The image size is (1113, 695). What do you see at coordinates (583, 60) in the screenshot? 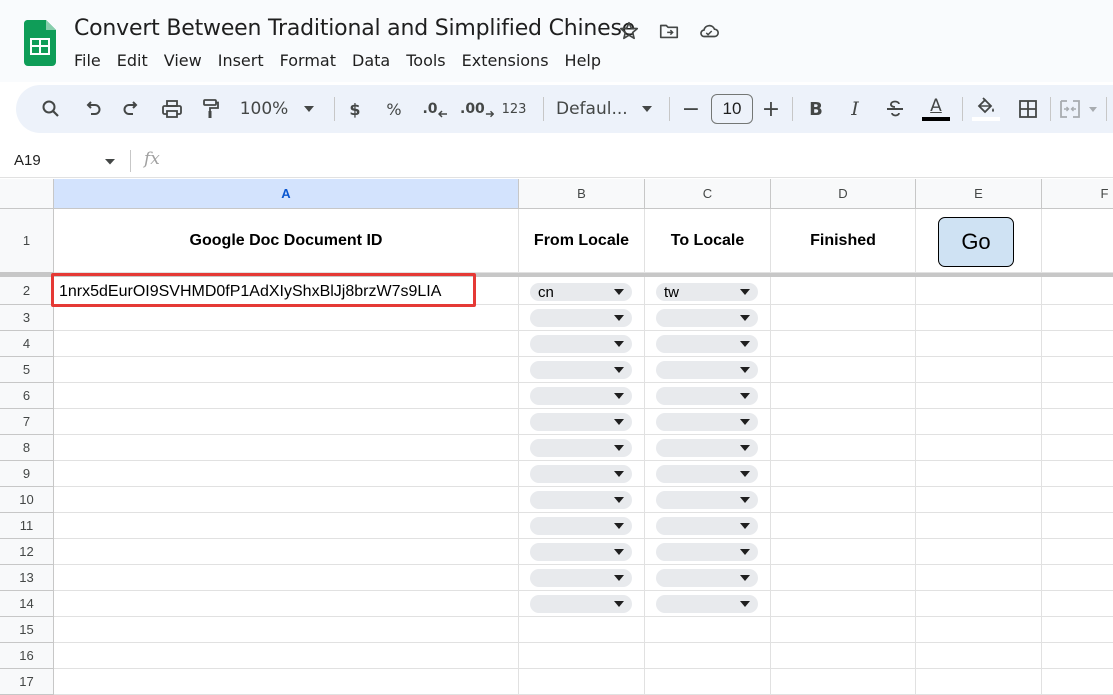
I see `menu-help: Help` at bounding box center [583, 60].